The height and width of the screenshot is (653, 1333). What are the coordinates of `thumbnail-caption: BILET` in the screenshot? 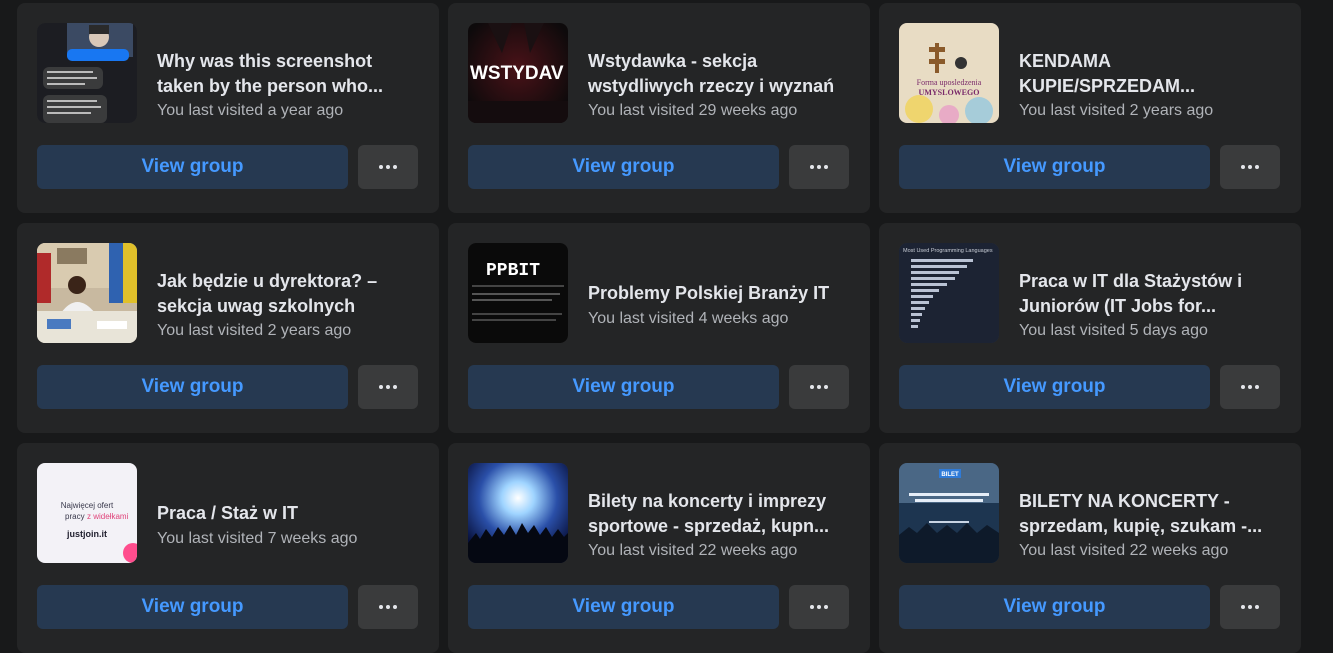 It's located at (950, 475).